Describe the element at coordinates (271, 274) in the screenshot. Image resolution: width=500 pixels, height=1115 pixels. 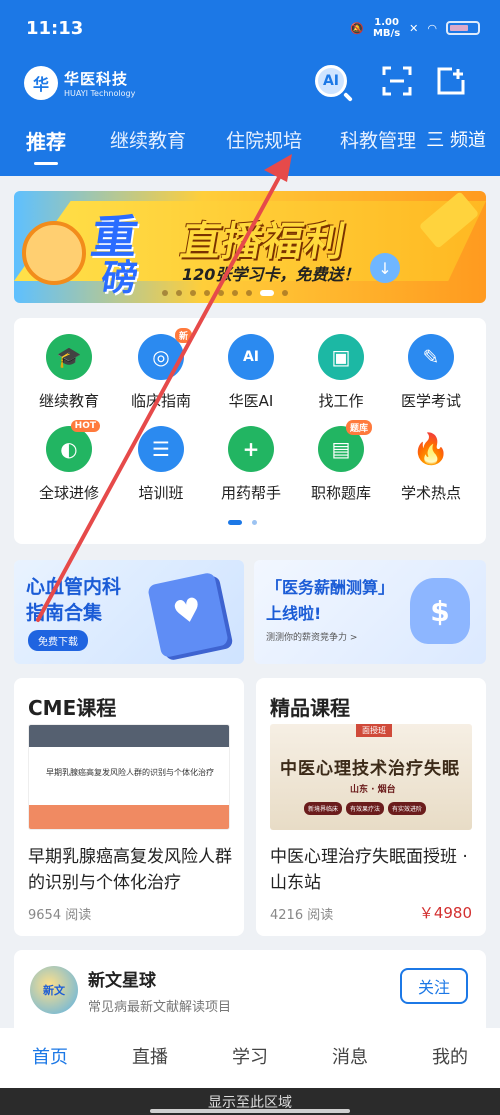
I see `banner-subtitle: 120张学习卡，免费送！` at that location.